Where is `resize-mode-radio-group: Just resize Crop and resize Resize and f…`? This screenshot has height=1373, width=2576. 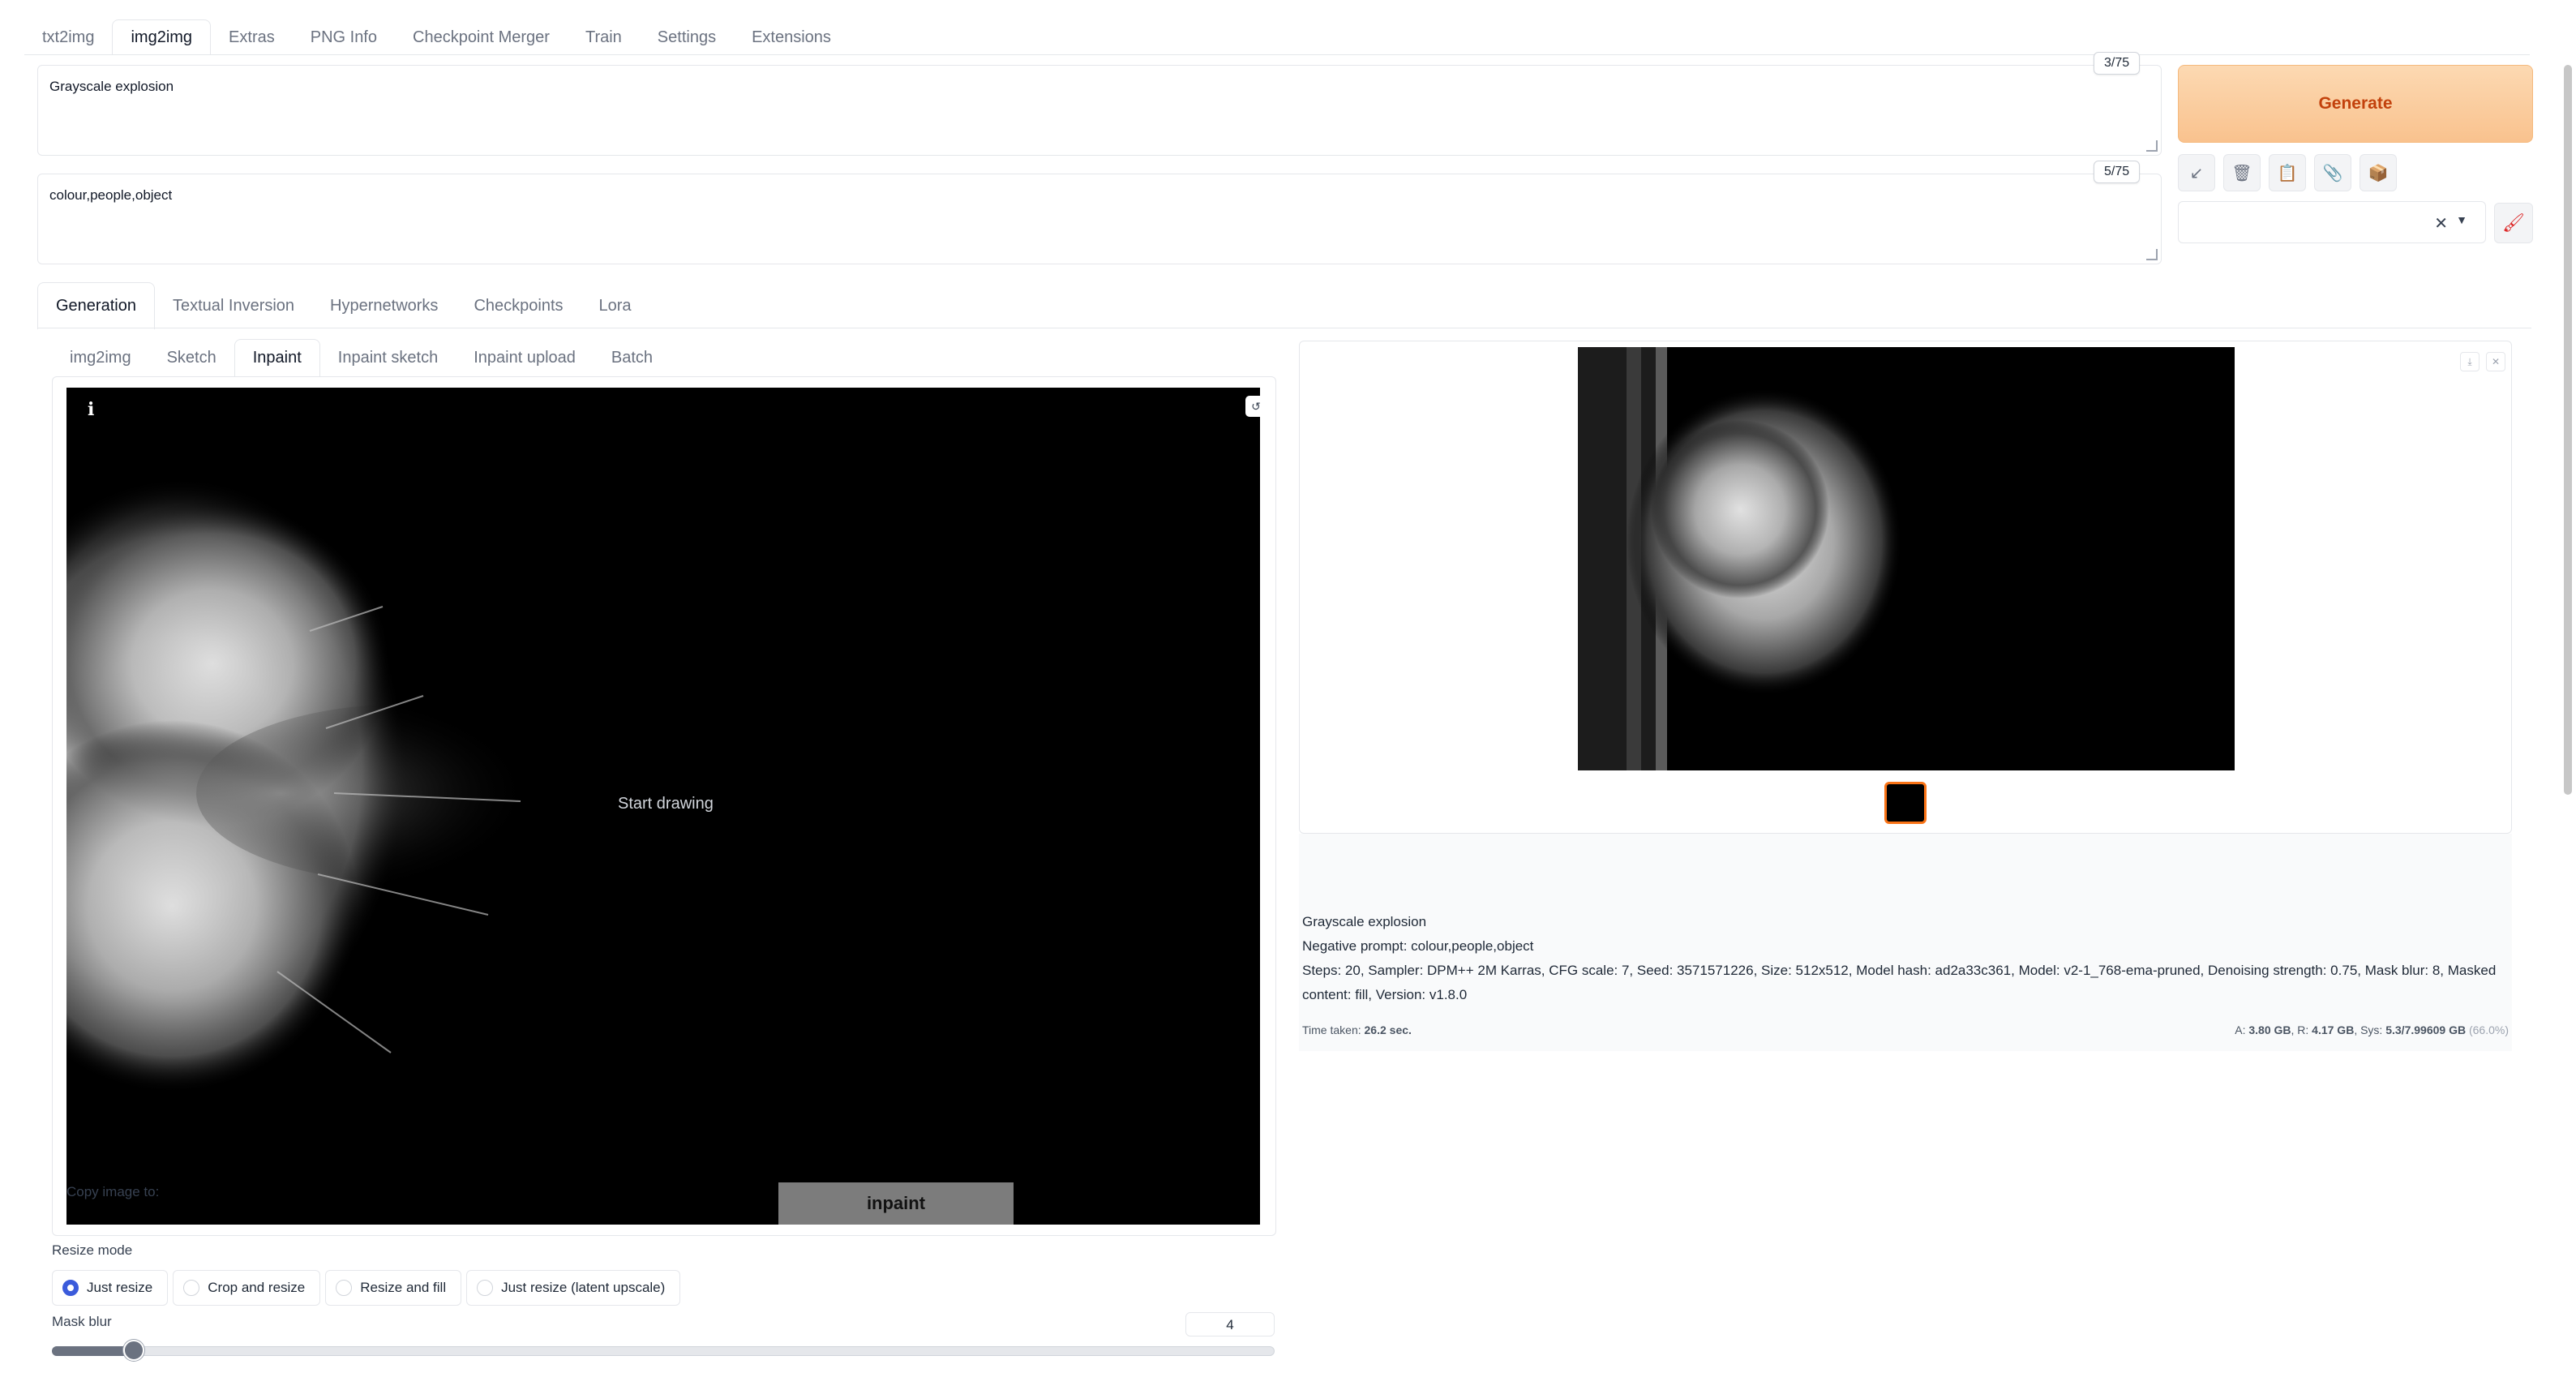 resize-mode-radio-group: Just resize Crop and resize Resize and f… is located at coordinates (366, 1288).